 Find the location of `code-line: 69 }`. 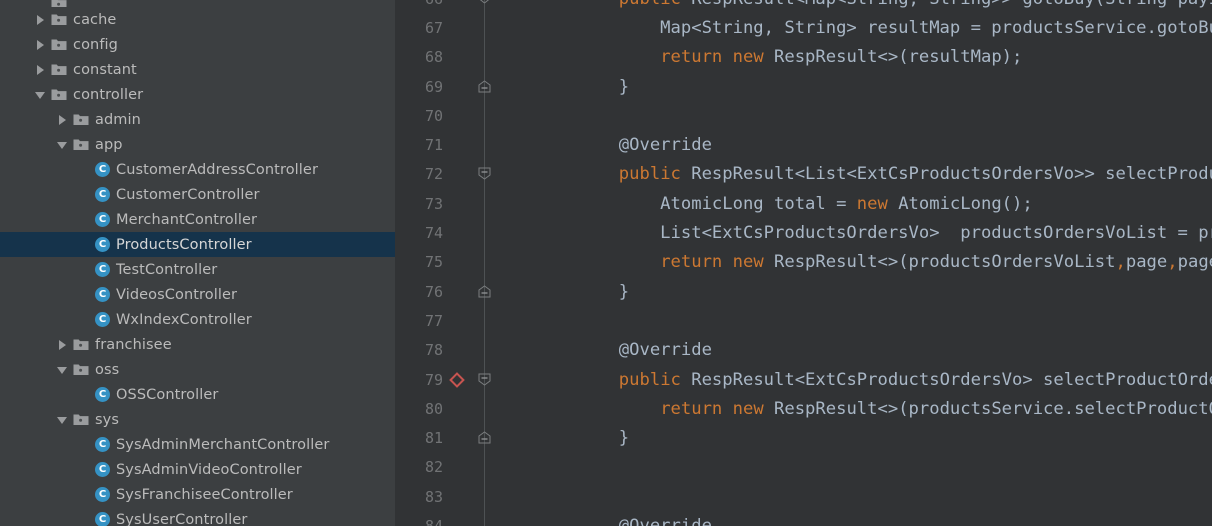

code-line: 69 } is located at coordinates (807, 86).